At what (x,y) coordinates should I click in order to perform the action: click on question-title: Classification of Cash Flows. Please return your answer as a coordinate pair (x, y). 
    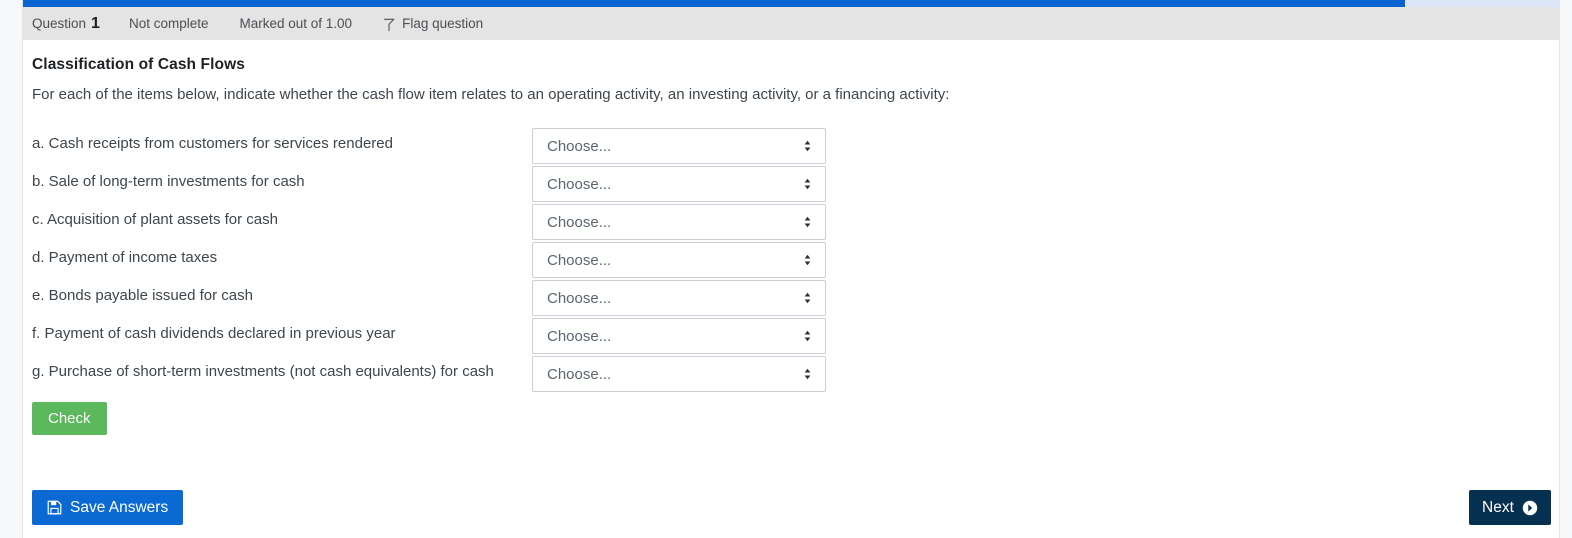
    Looking at the image, I should click on (138, 64).